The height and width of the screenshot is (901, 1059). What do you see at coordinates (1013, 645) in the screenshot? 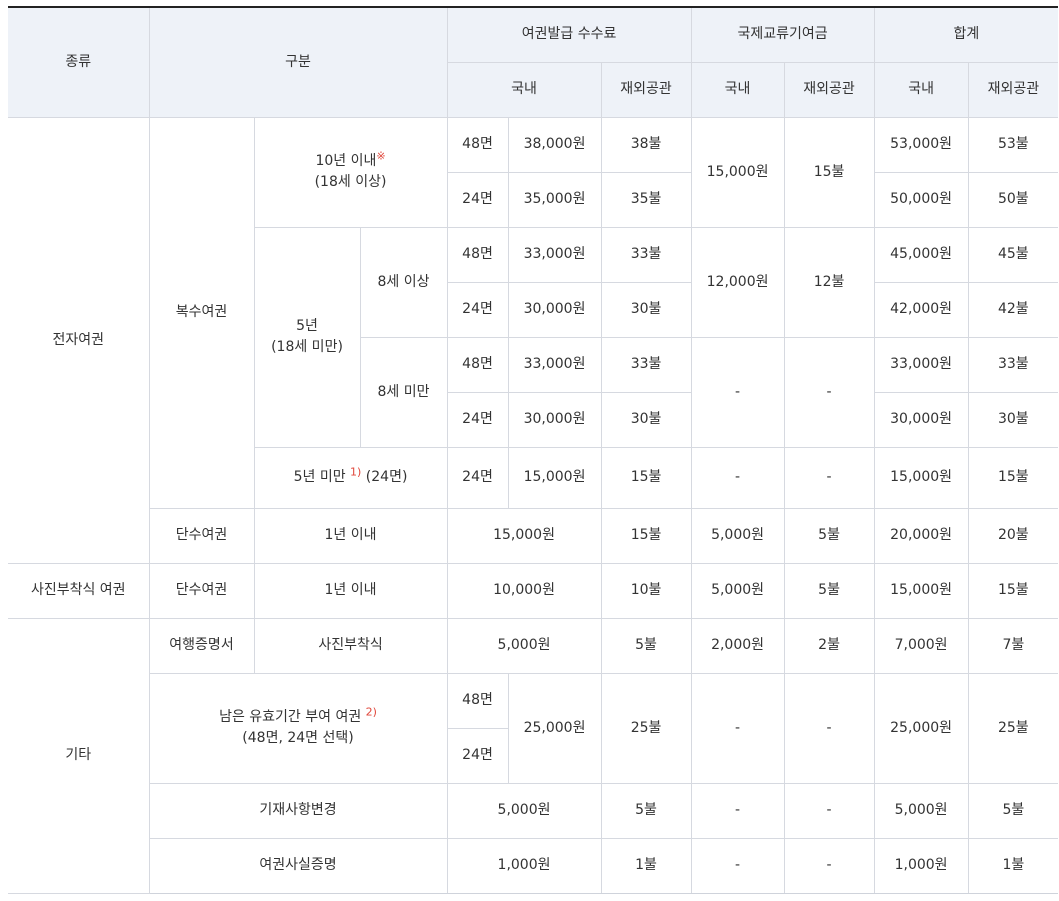
I see `total-overseas: 7불` at bounding box center [1013, 645].